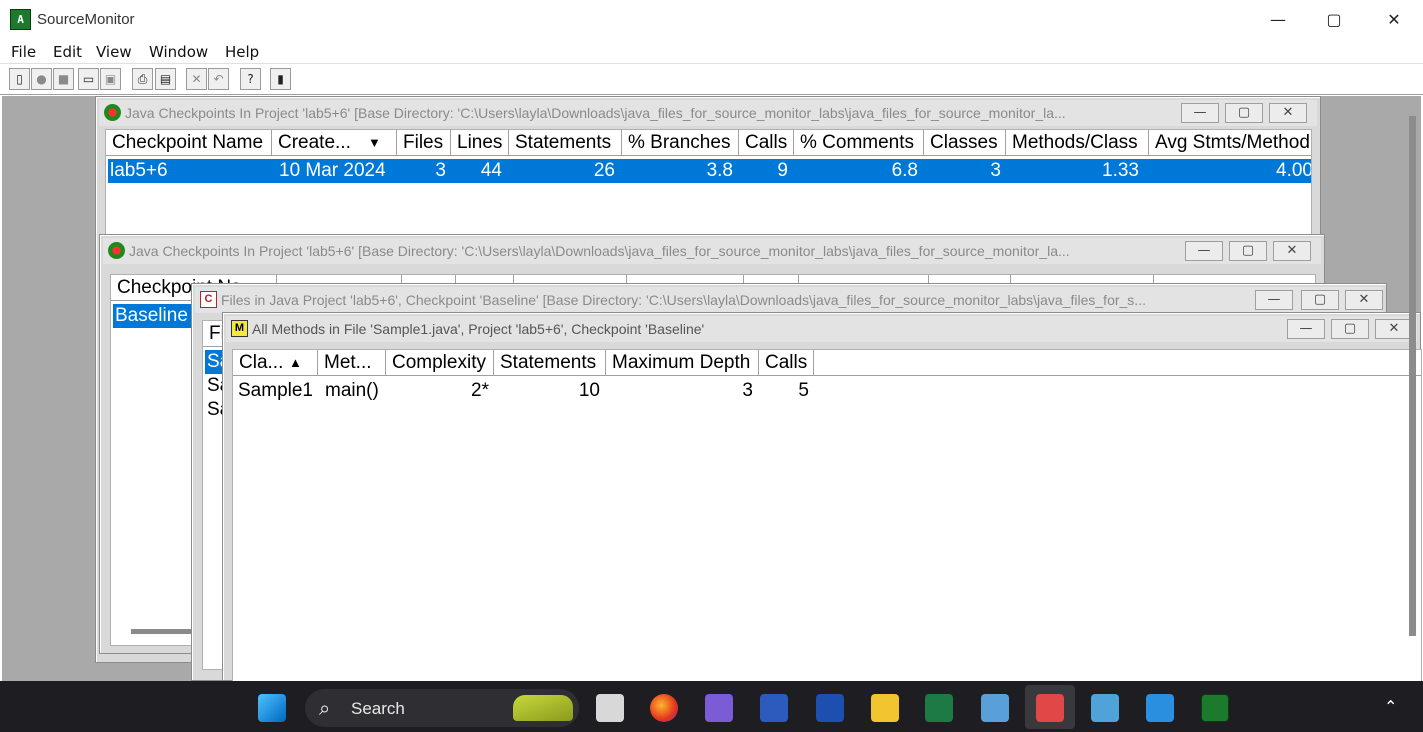  What do you see at coordinates (23, 52) in the screenshot?
I see `menu-file: File` at bounding box center [23, 52].